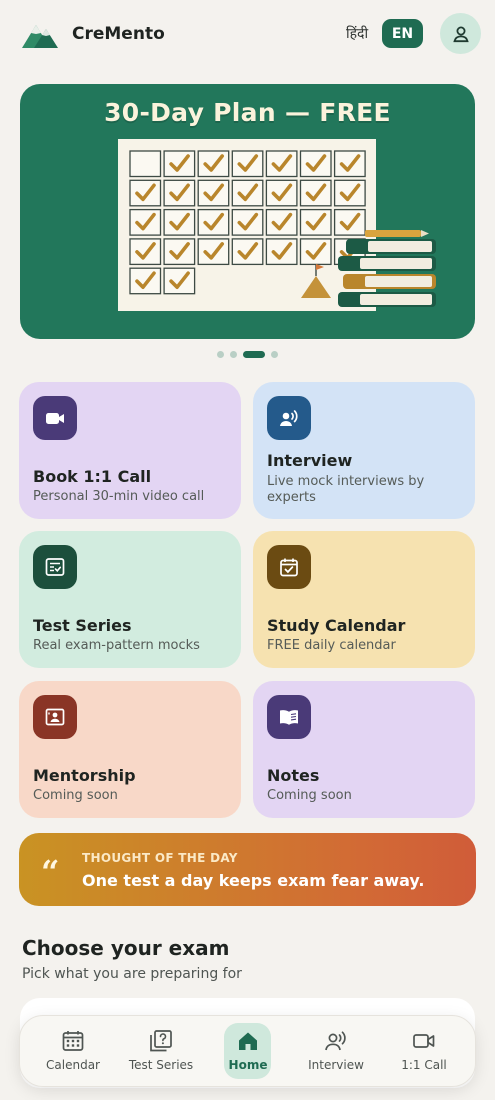 The height and width of the screenshot is (1100, 495). Describe the element at coordinates (310, 460) in the screenshot. I see `feature-title: Interview` at that location.